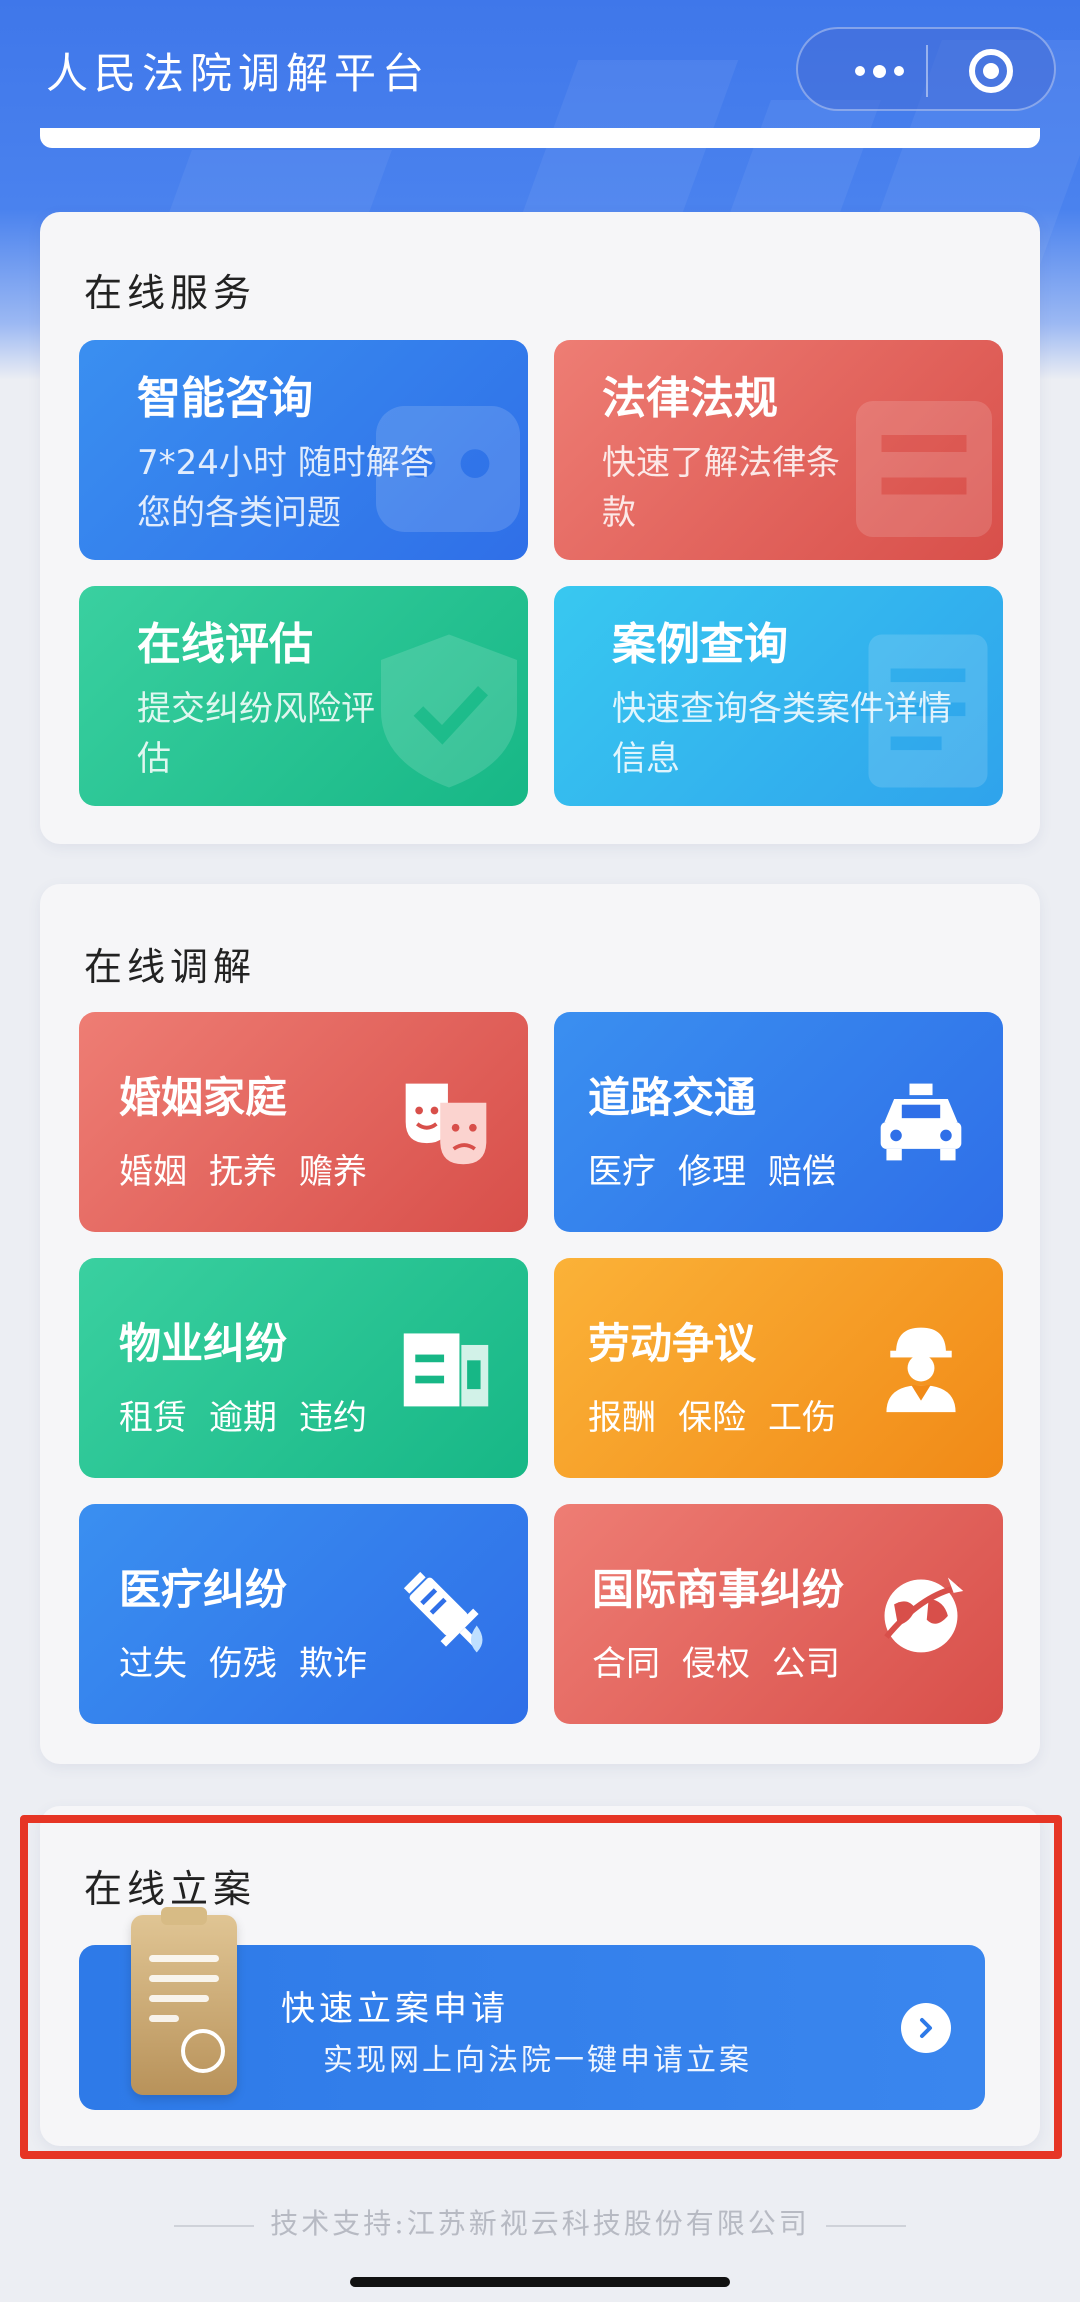 The image size is (1080, 2302). Describe the element at coordinates (879, 71) in the screenshot. I see `more-options-icon` at that location.